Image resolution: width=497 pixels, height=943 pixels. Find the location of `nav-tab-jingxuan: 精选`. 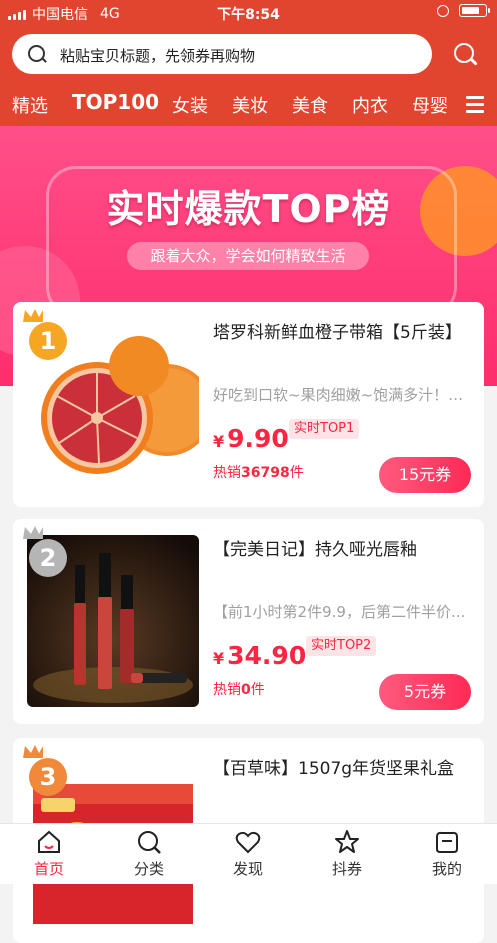

nav-tab-jingxuan: 精选 is located at coordinates (30, 105).